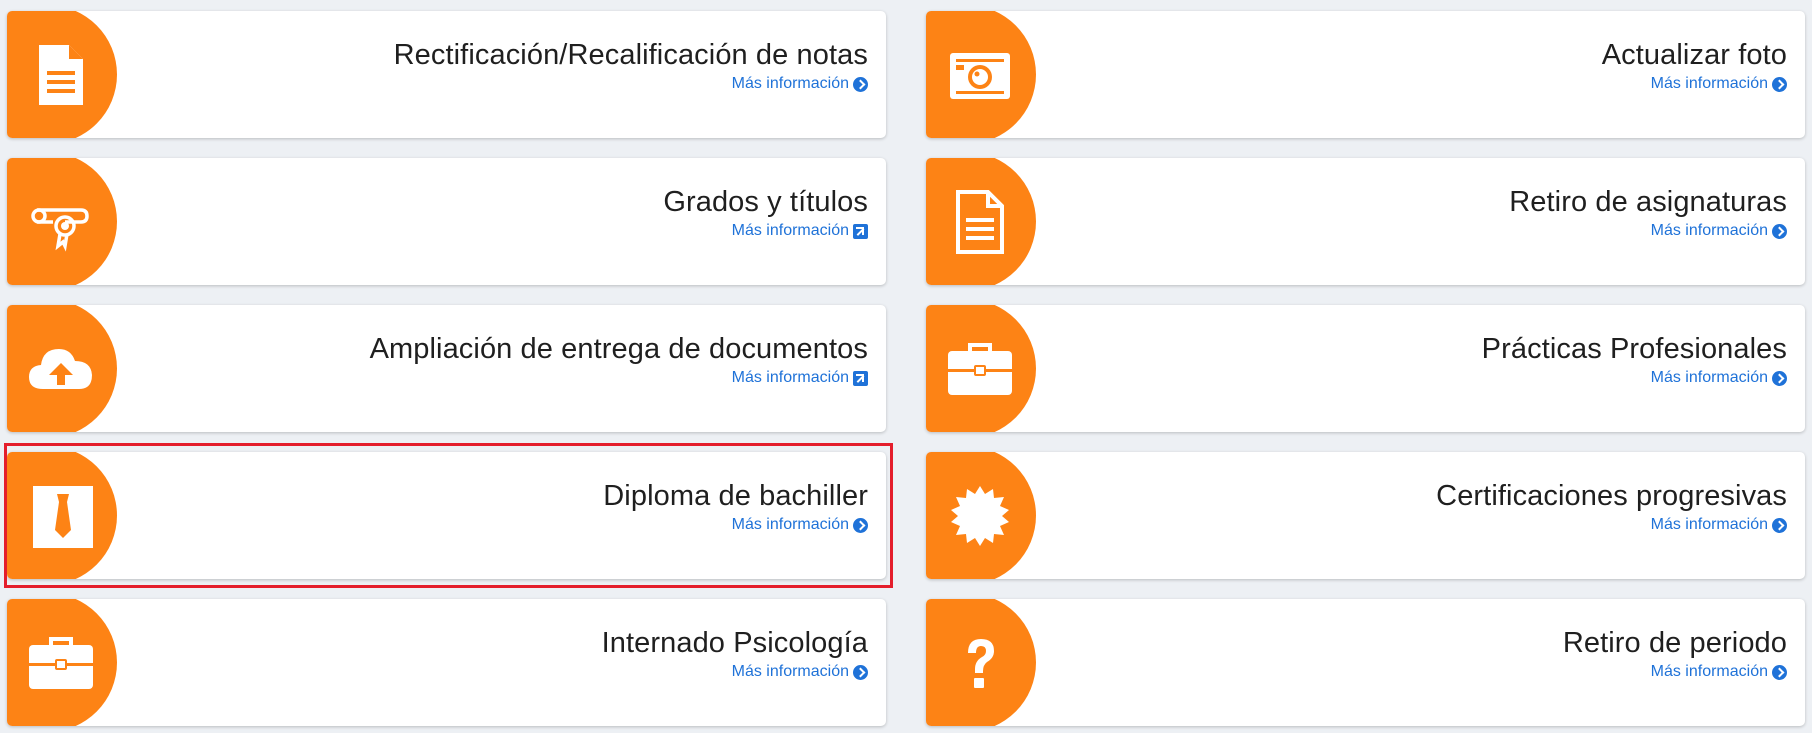 The height and width of the screenshot is (733, 1812). Describe the element at coordinates (735, 496) in the screenshot. I see `card-title: Diploma de bachiller` at that location.